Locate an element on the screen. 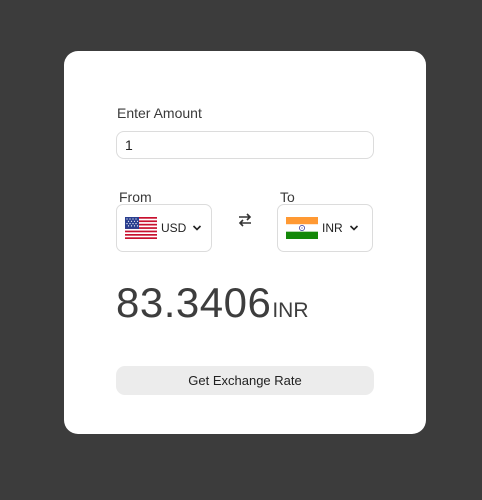  result-unit: INR is located at coordinates (290, 310).